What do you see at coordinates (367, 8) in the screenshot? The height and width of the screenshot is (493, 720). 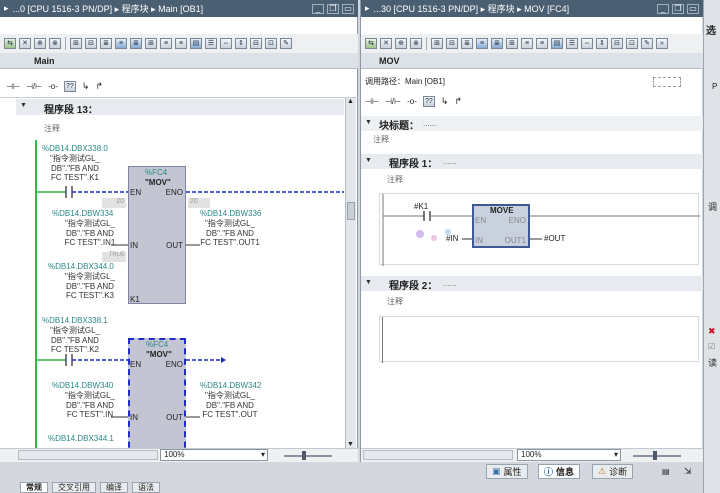 I see `collapse-arrow-icon: ▸` at bounding box center [367, 8].